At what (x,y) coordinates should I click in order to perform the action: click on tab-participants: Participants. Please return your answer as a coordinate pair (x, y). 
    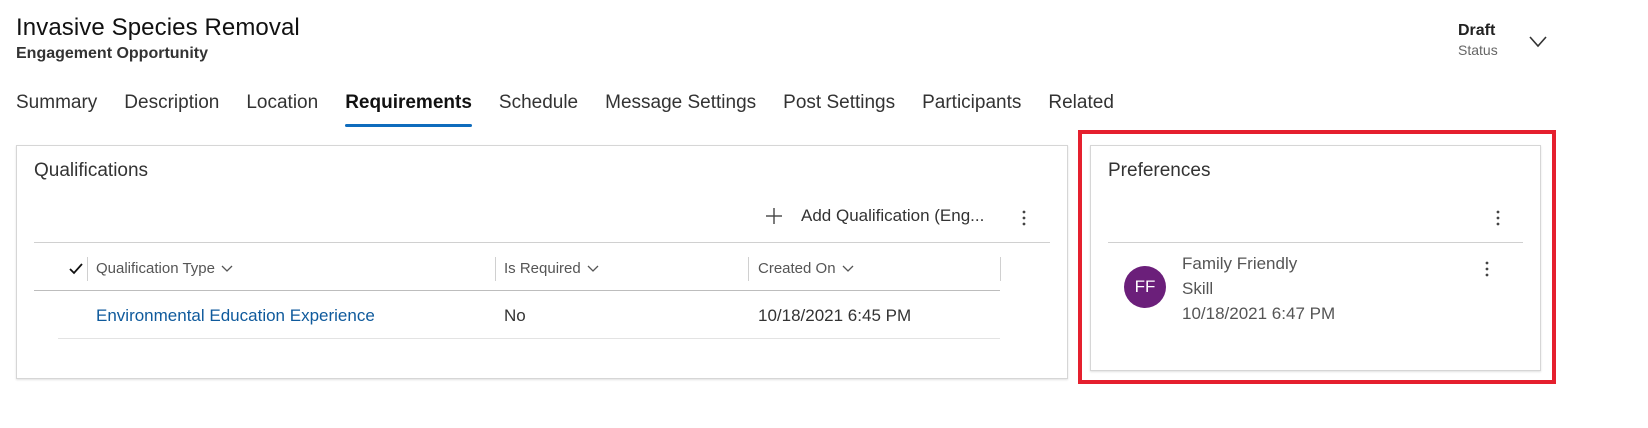
    Looking at the image, I should click on (971, 109).